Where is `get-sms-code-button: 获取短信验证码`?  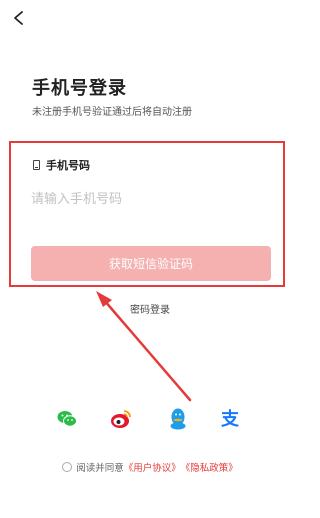
get-sms-code-button: 获取短信验证码 is located at coordinates (151, 263).